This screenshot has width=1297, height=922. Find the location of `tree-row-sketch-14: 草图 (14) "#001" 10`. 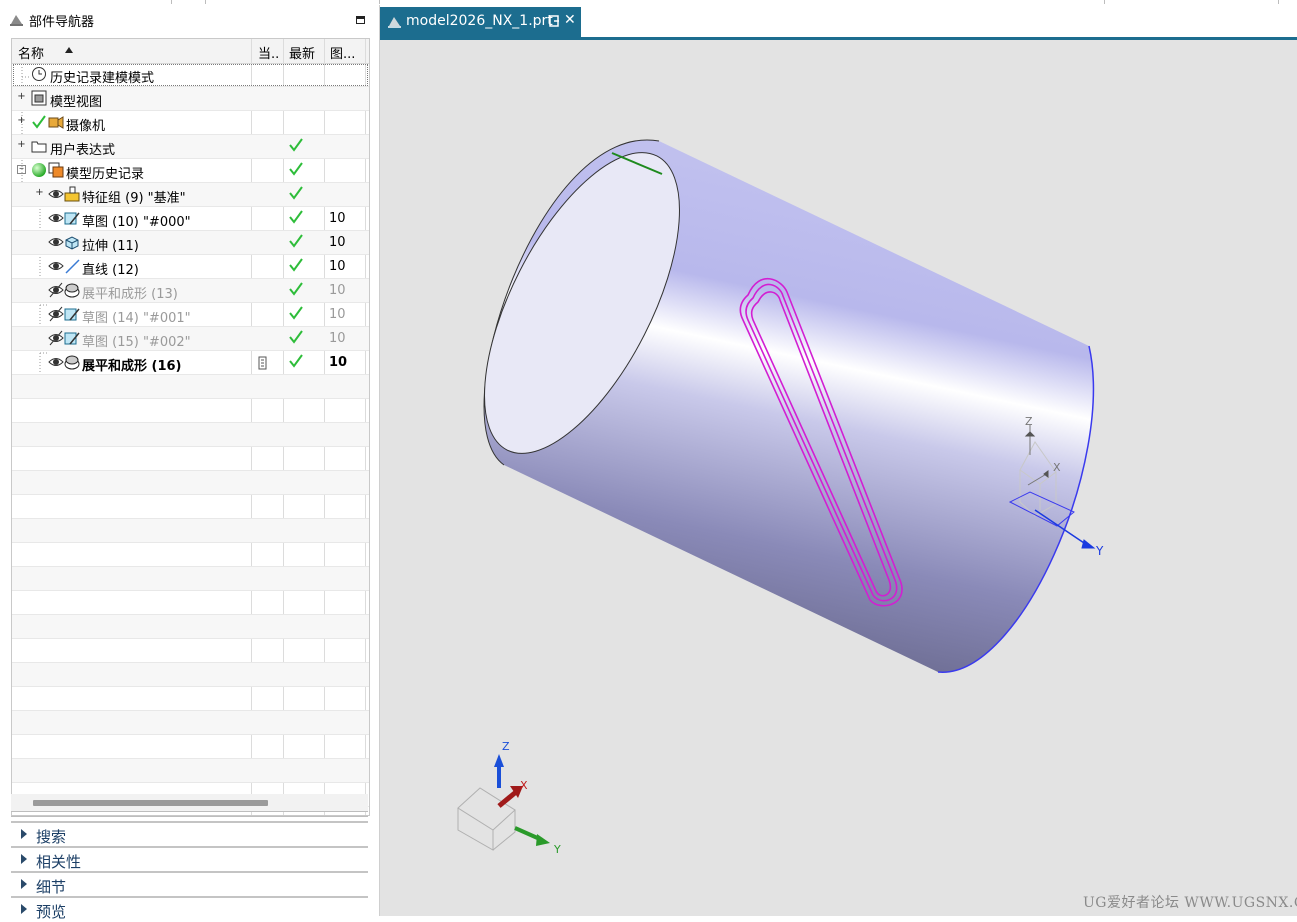

tree-row-sketch-14: 草图 (14) "#001" 10 is located at coordinates (190, 315).